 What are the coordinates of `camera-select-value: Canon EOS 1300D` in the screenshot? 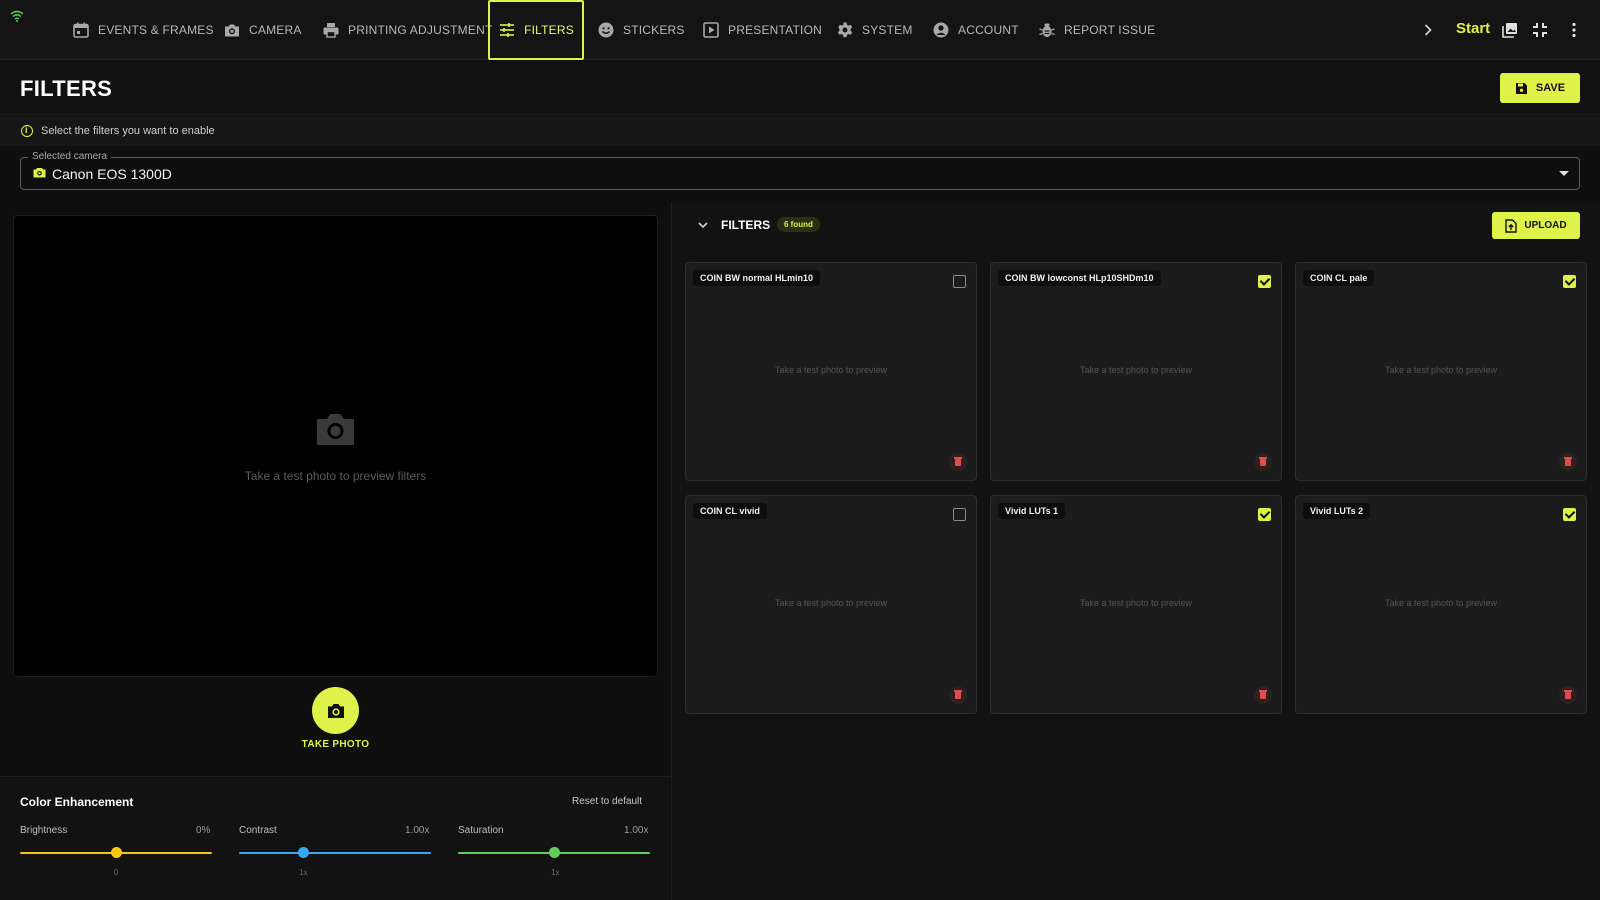 It's located at (112, 174).